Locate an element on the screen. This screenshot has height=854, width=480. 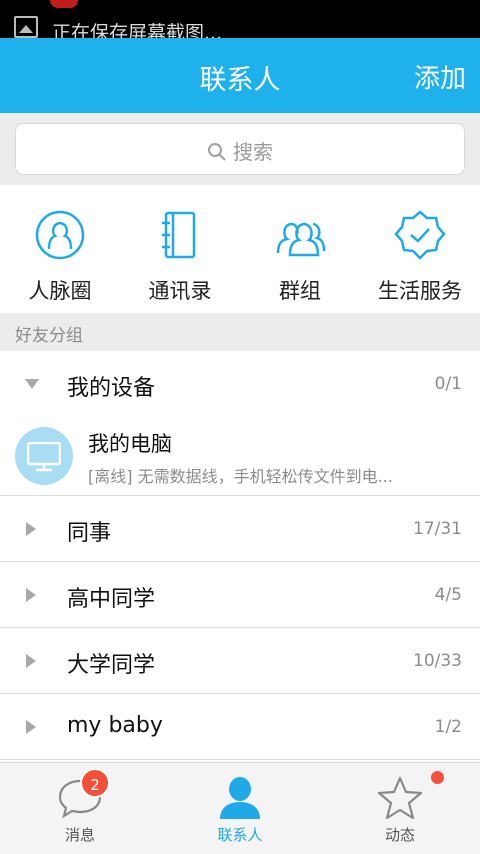
contact-person-icon is located at coordinates (240, 798).